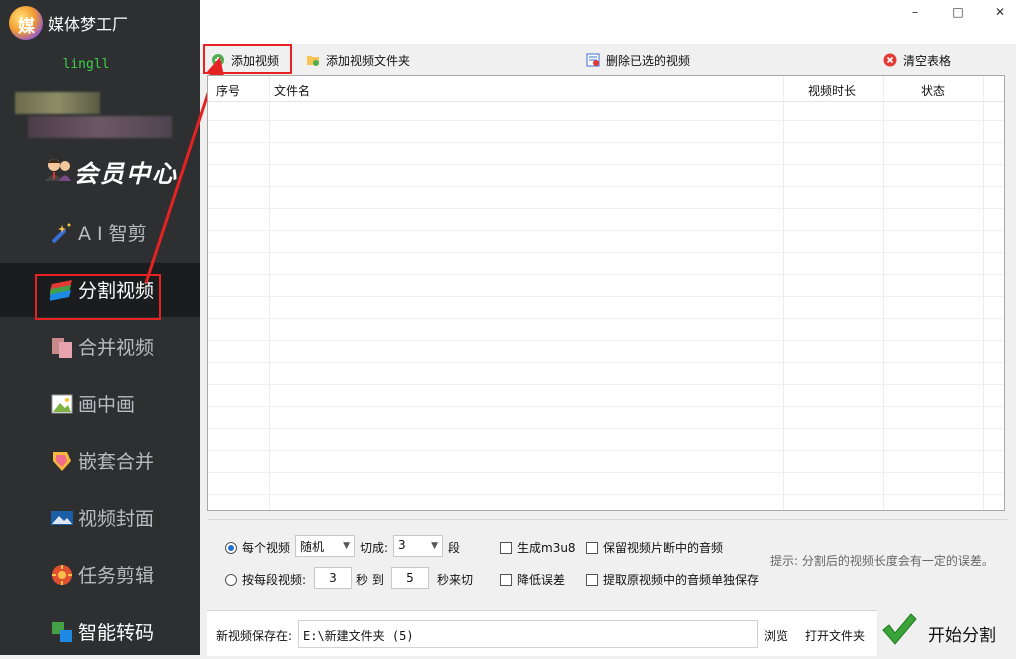 The image size is (1016, 659). I want to click on per-video-label: 每个视频, so click(266, 548).